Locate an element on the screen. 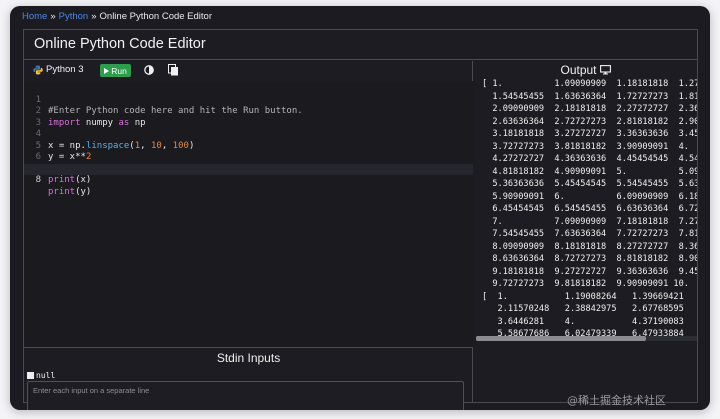 The image size is (720, 419). code-line: 5 y = x**2 is located at coordinates (248, 146).